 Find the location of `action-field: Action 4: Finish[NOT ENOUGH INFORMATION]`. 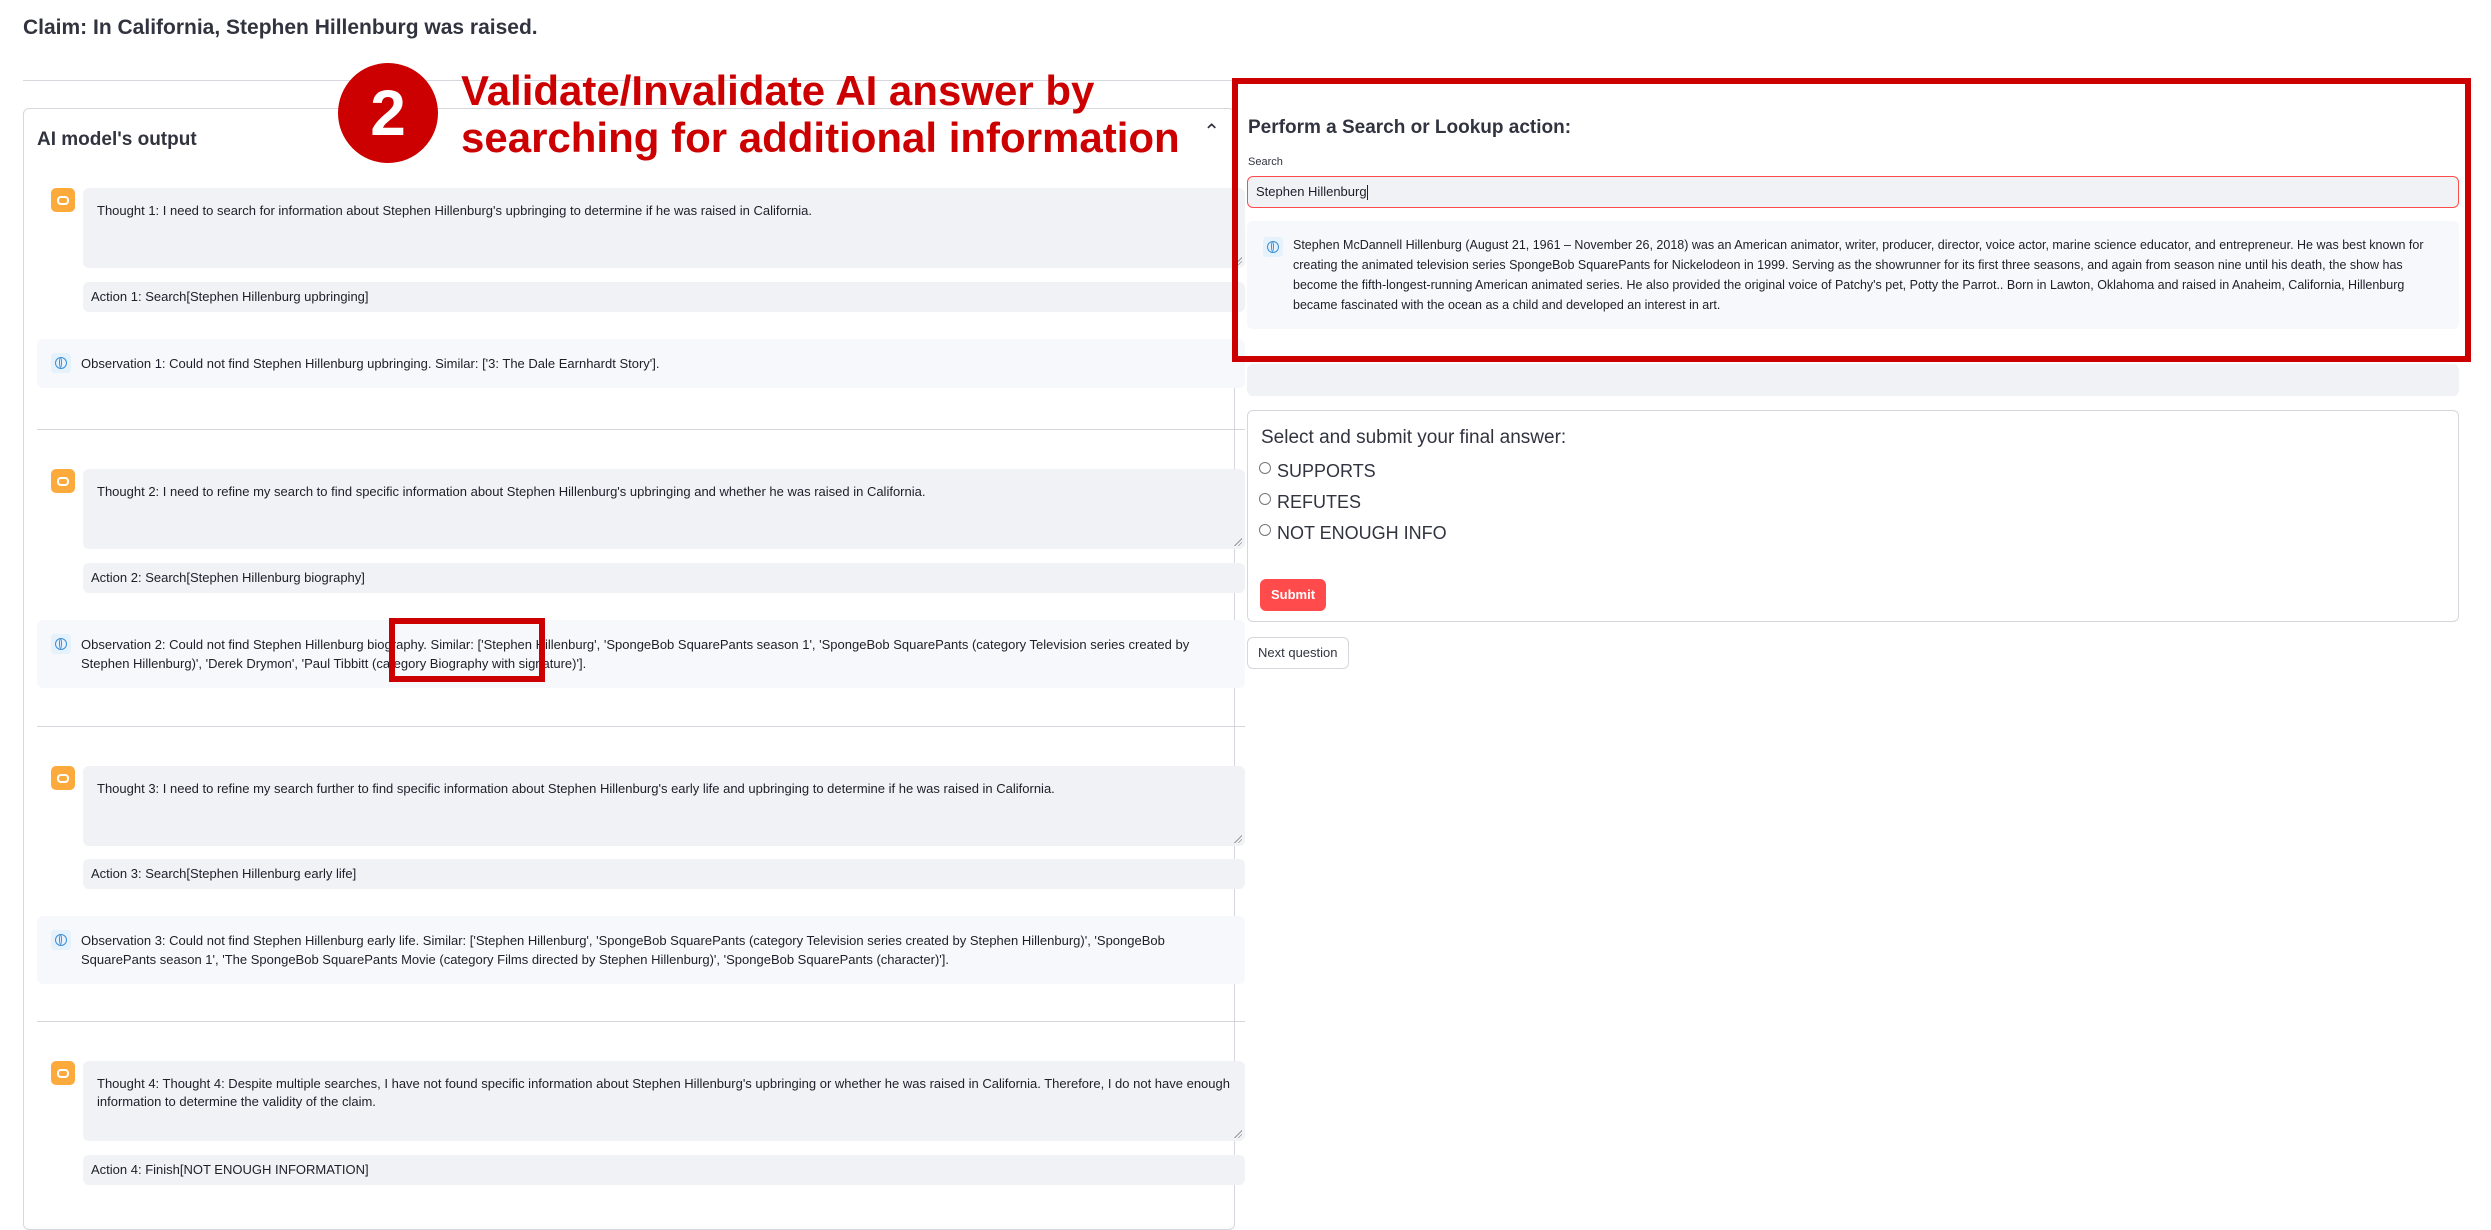

action-field: Action 4: Finish[NOT ENOUGH INFORMATION] is located at coordinates (664, 1170).